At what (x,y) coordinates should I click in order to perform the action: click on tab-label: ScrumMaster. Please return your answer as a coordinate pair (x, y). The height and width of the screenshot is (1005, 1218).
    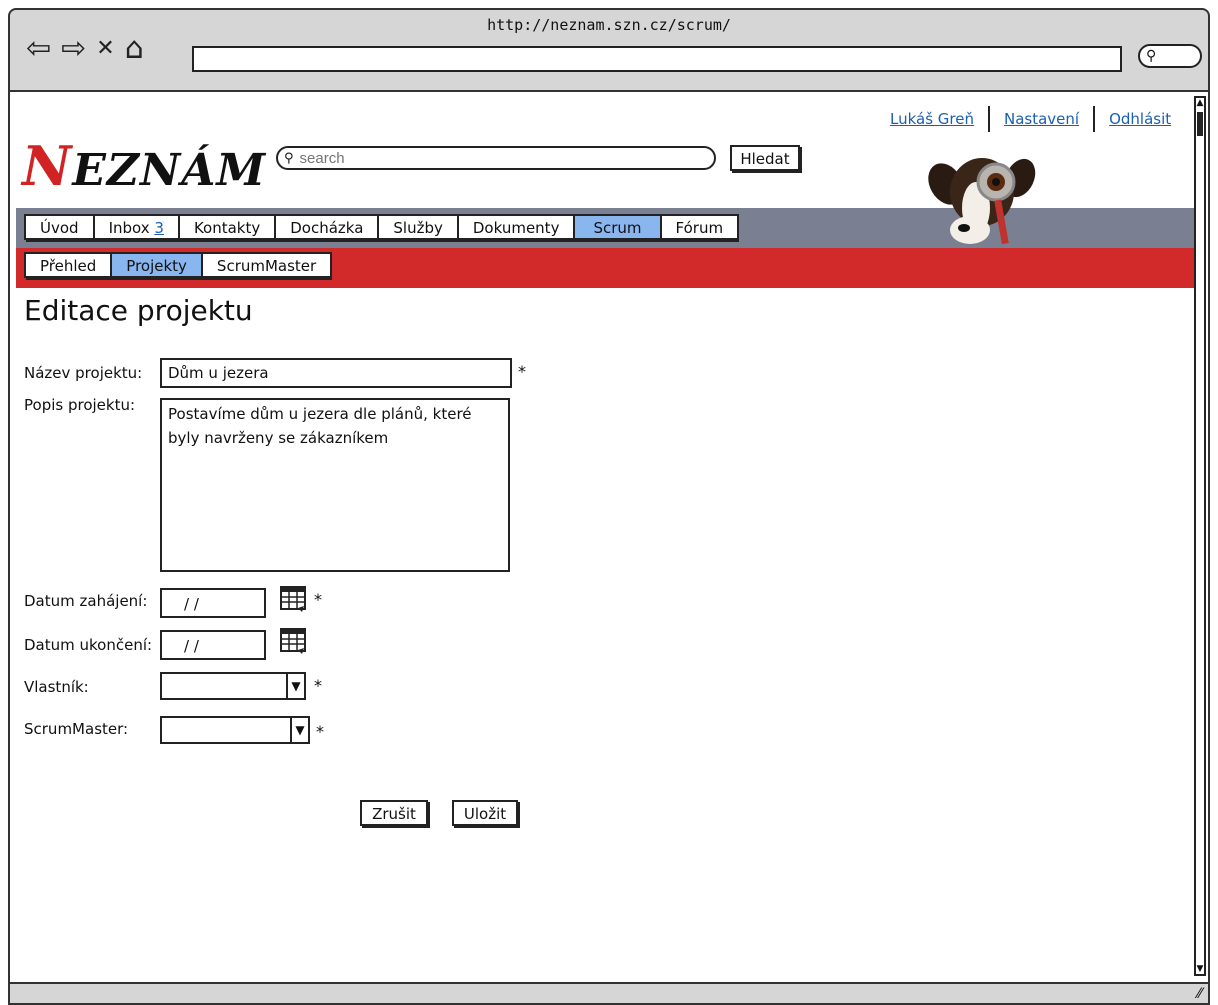
    Looking at the image, I should click on (266, 266).